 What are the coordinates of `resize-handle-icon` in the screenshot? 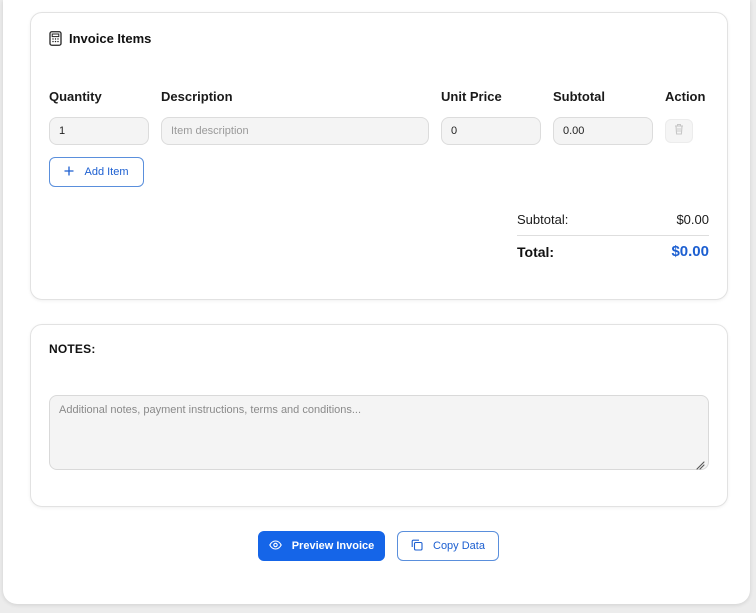 It's located at (700, 463).